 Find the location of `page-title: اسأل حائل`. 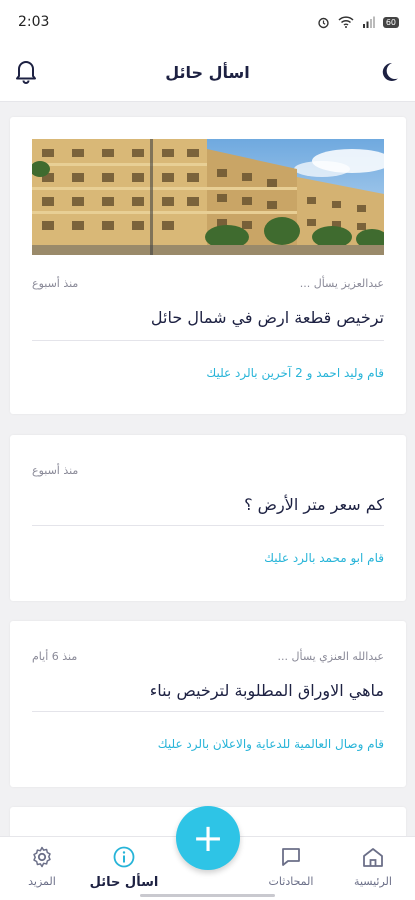

page-title: اسأل حائل is located at coordinates (207, 72).